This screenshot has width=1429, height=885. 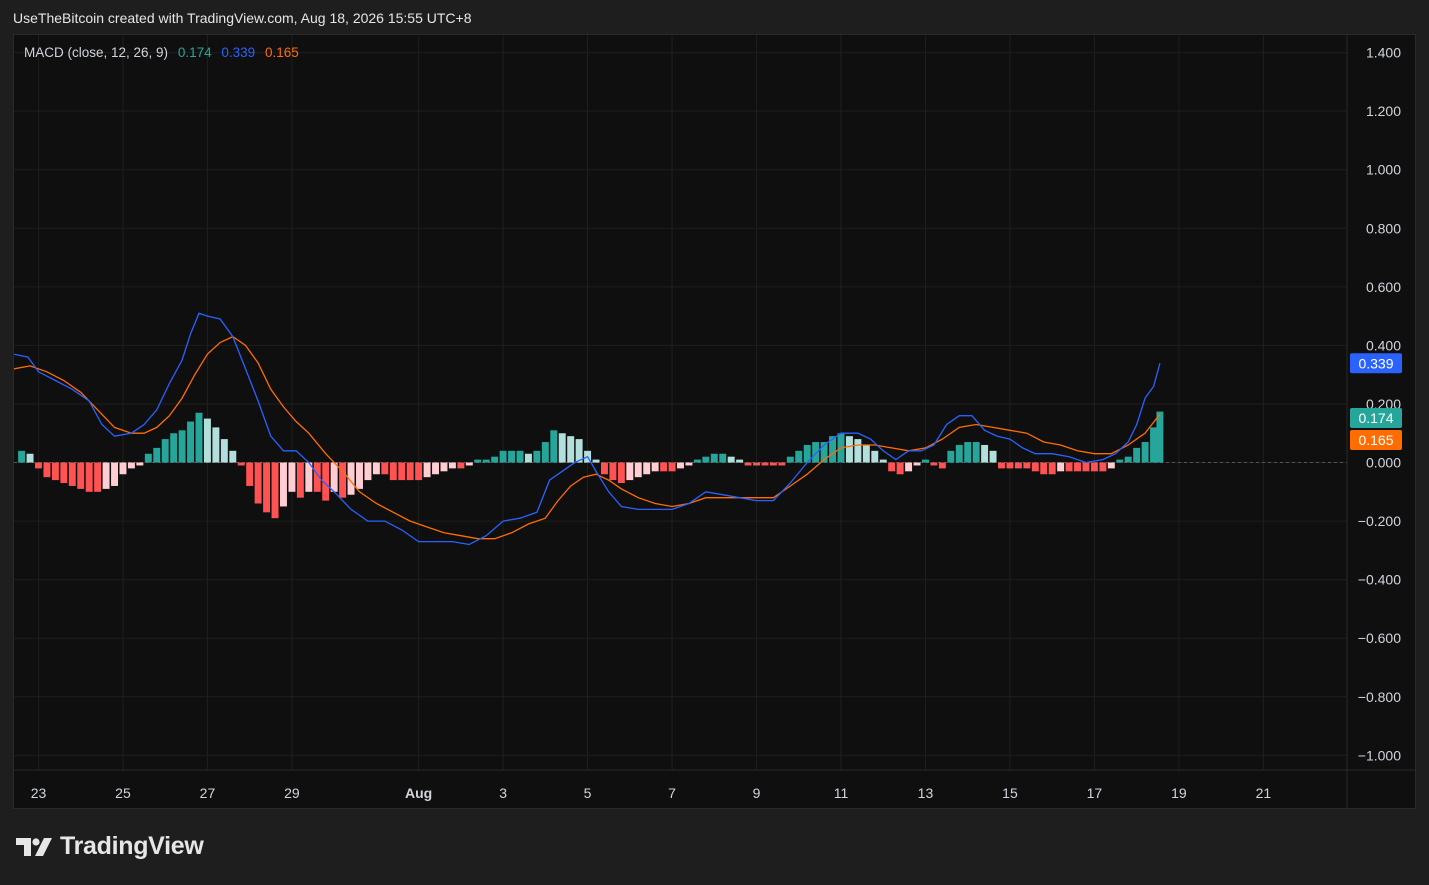 I want to click on x-tick-label: 11, so click(x=841, y=793).